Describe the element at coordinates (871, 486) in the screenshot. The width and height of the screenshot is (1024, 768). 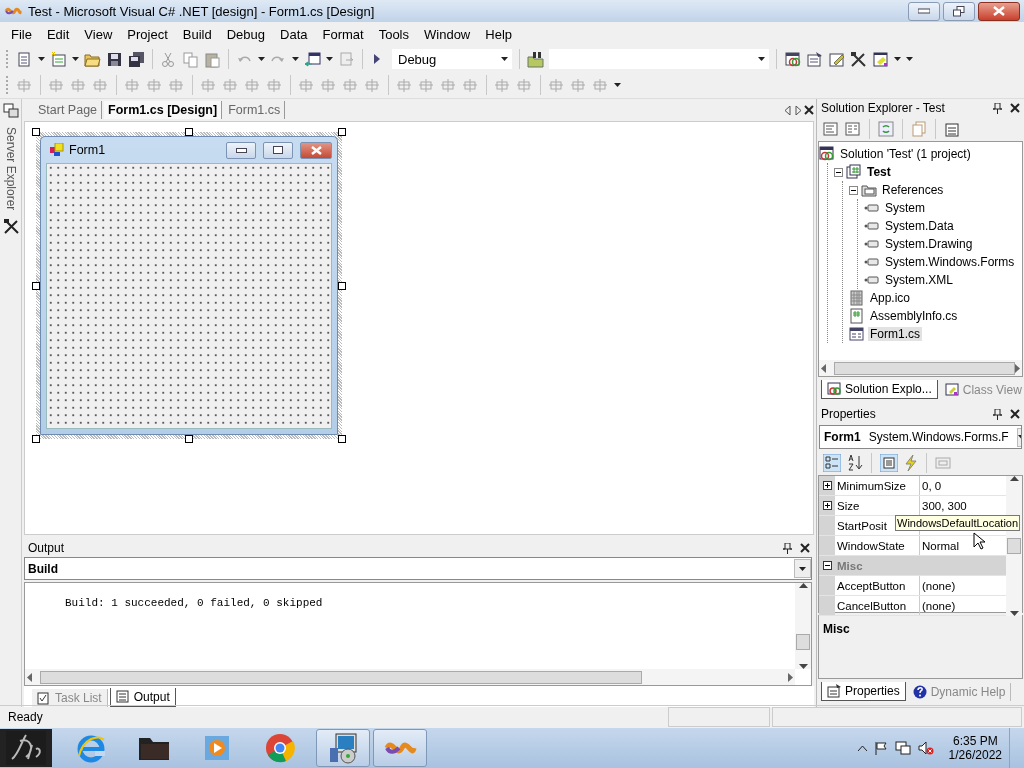
I see `property-name: MinimumSize` at that location.